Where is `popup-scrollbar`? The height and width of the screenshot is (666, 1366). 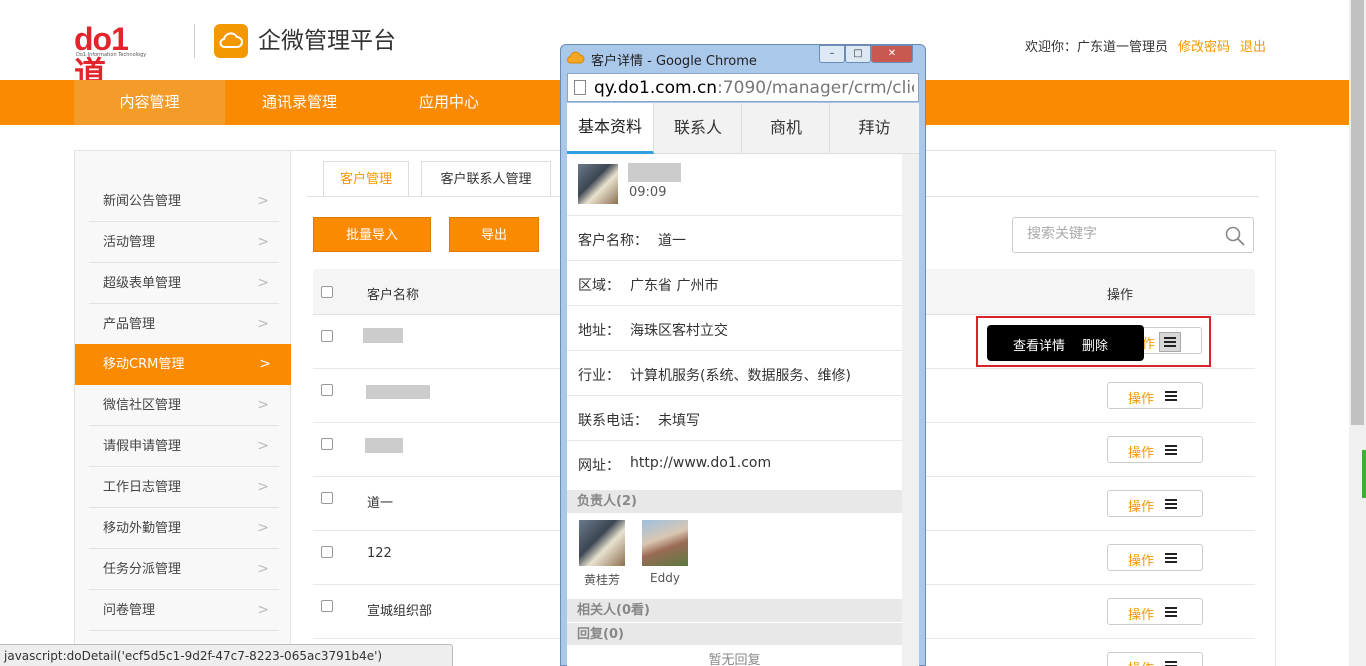 popup-scrollbar is located at coordinates (910, 410).